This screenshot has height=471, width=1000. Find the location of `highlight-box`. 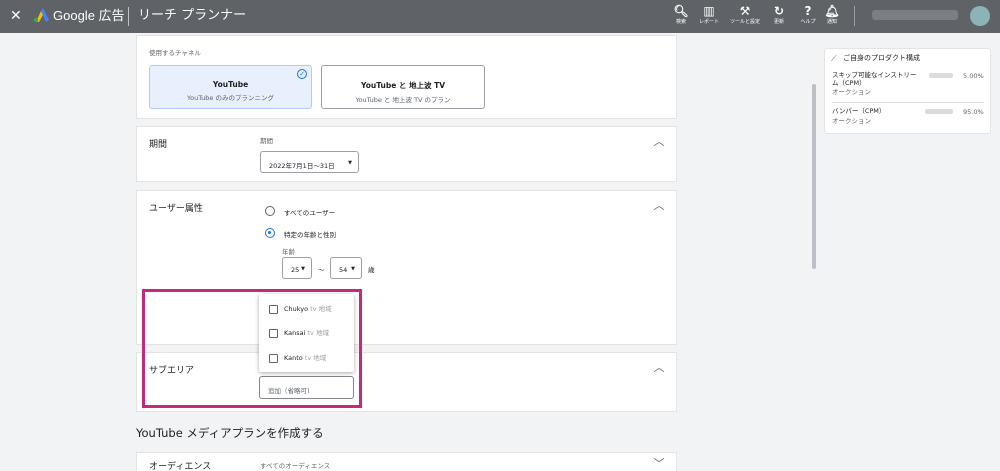

highlight-box is located at coordinates (252, 348).